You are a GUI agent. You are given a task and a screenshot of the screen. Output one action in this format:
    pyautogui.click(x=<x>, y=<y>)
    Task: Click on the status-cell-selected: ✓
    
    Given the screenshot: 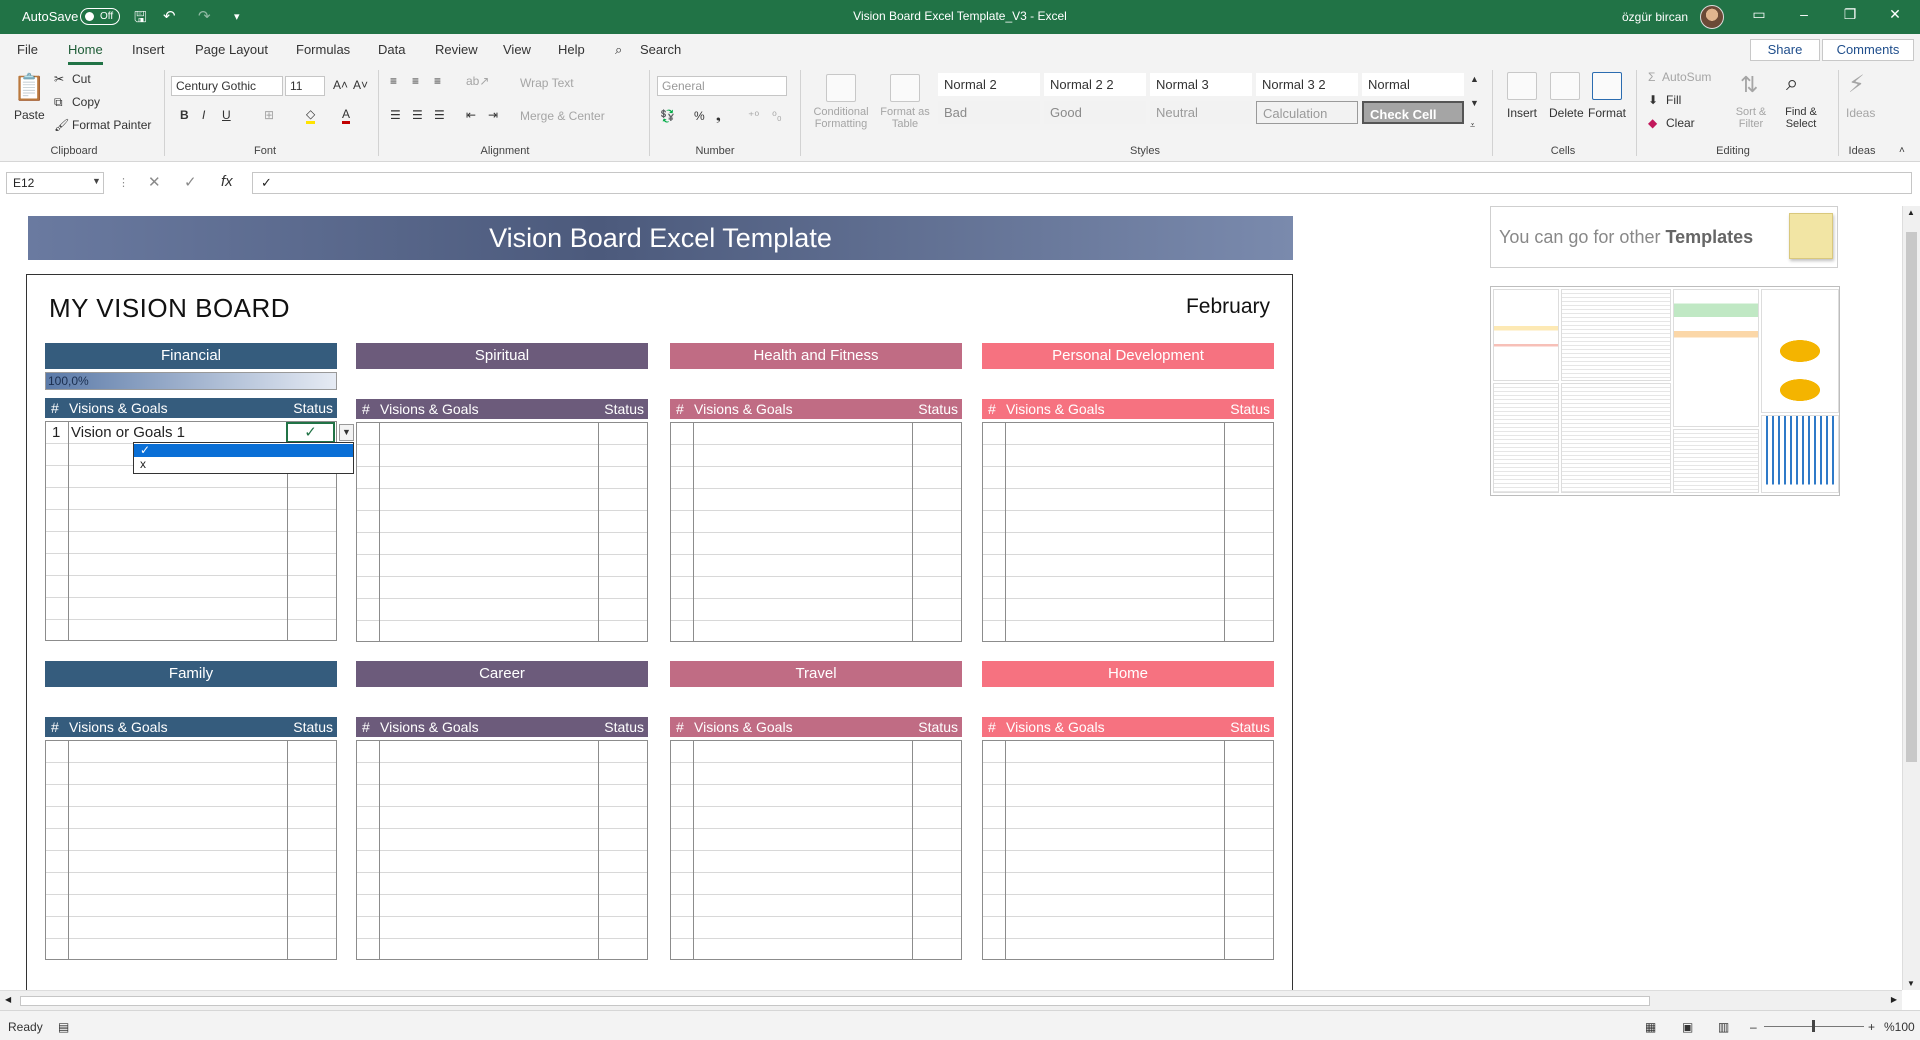 What is the action you would take?
    pyautogui.click(x=310, y=432)
    